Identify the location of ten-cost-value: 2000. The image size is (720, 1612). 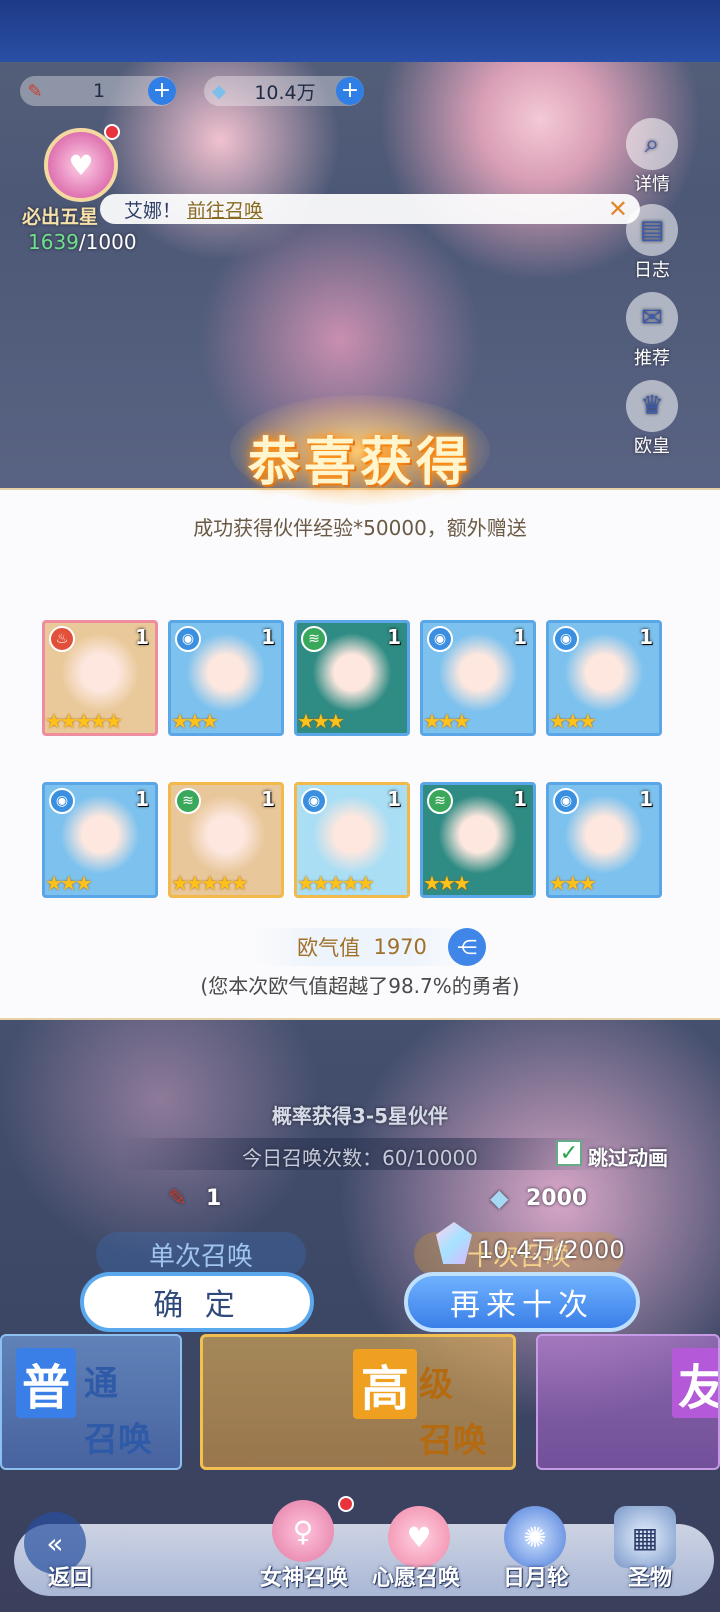
(557, 1198).